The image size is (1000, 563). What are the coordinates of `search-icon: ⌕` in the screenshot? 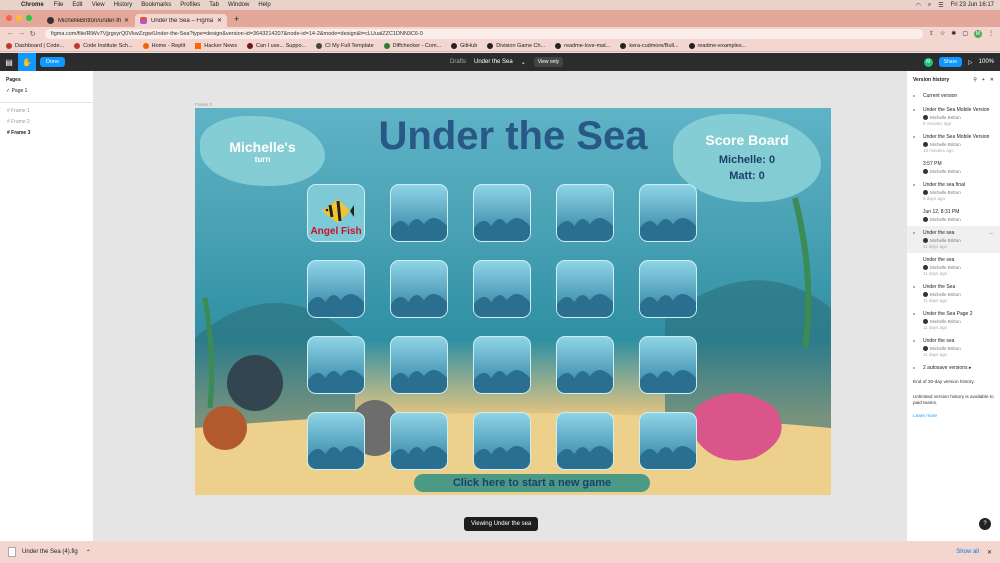 It's located at (929, 5).